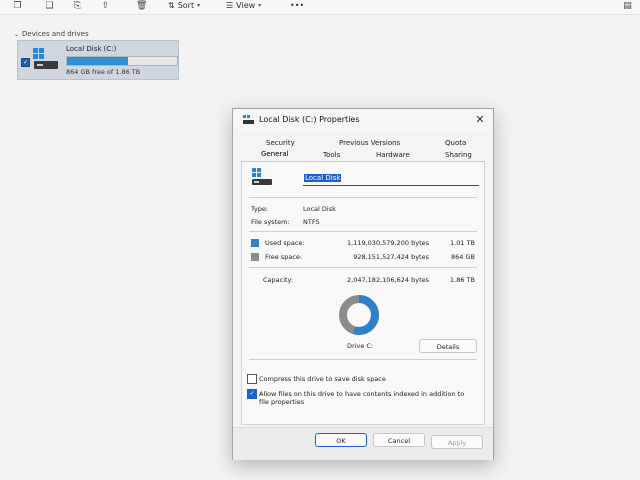 The width and height of the screenshot is (640, 480). I want to click on chevron-down-icon: ⌄, so click(17, 34).